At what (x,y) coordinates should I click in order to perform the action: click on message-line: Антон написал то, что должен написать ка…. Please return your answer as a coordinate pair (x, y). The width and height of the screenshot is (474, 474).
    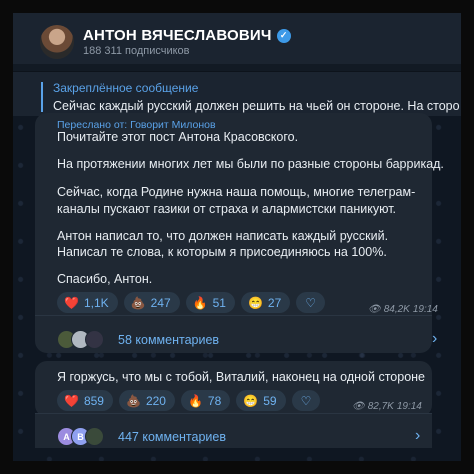
    Looking at the image, I should click on (223, 236).